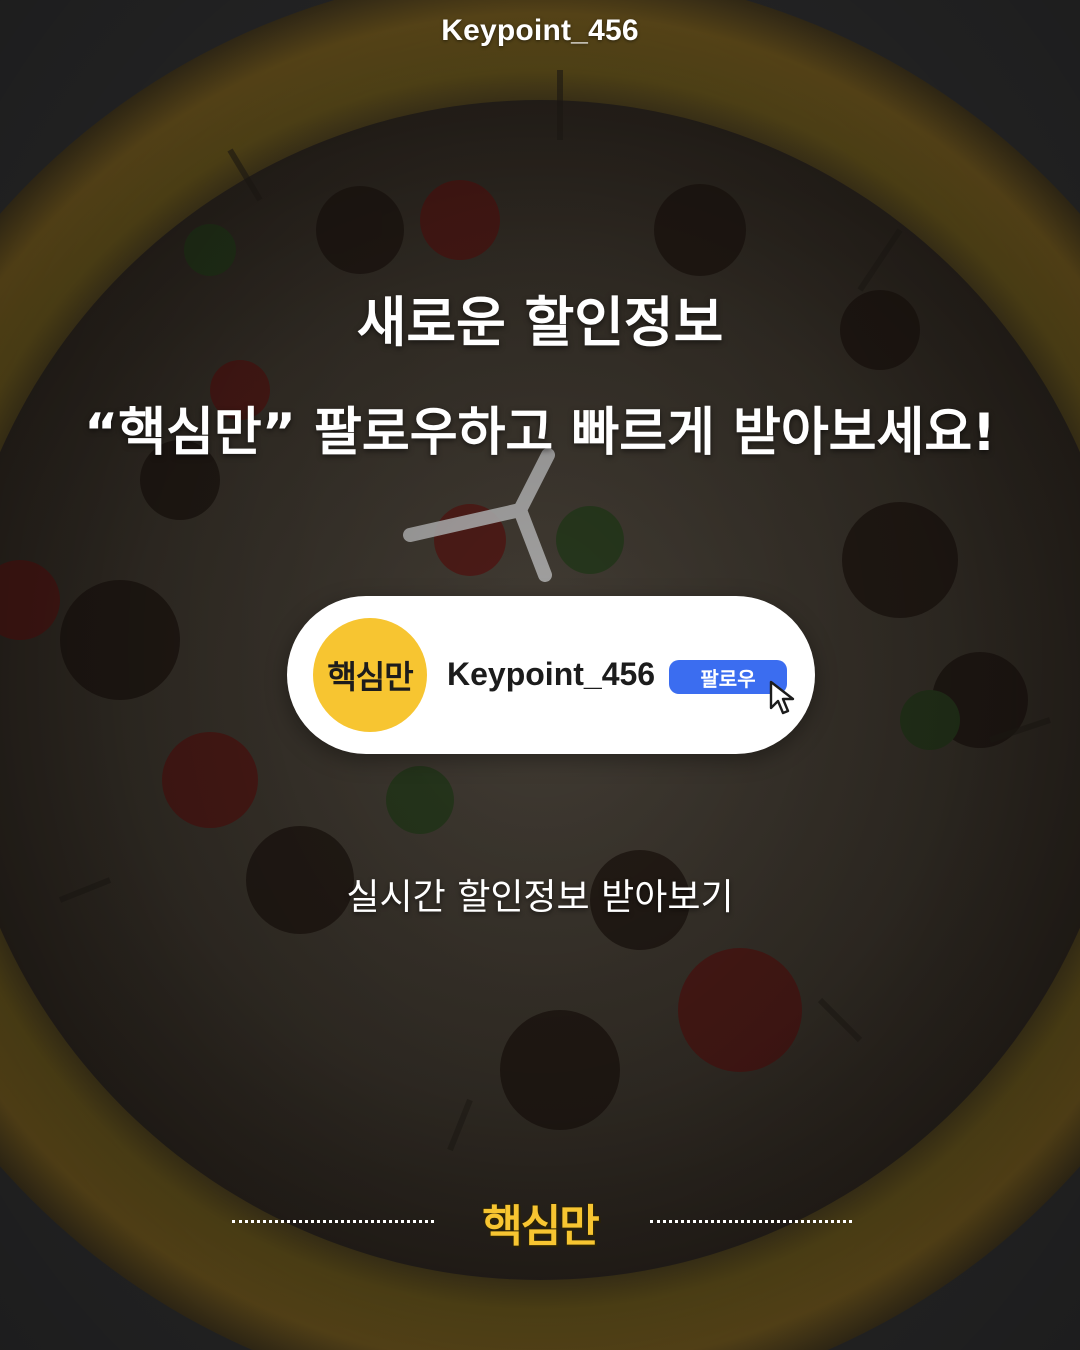  I want to click on footer-divider-right, so click(751, 1221).